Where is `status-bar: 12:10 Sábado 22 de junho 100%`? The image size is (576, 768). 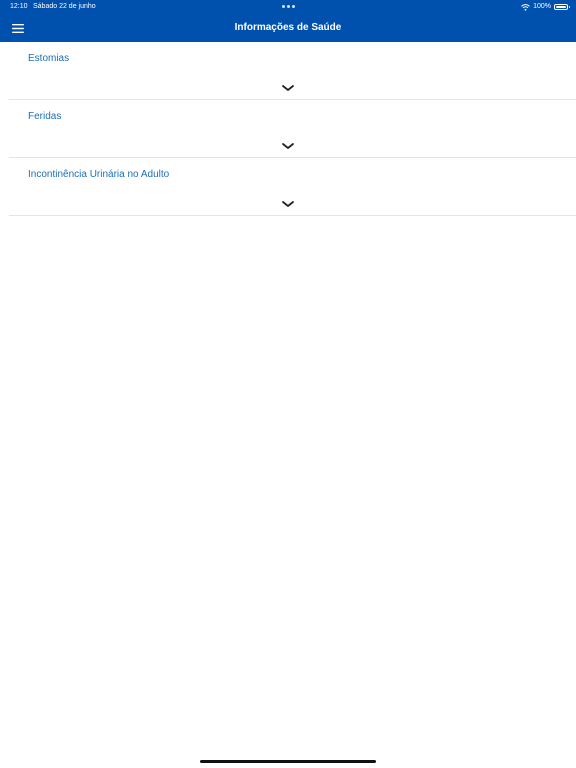
status-bar: 12:10 Sábado 22 de junho 100% is located at coordinates (288, 7).